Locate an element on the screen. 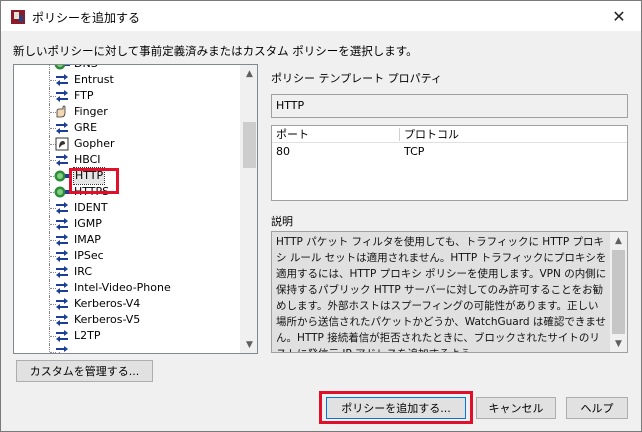 This screenshot has height=432, width=642. tree-item-label: L2TP is located at coordinates (87, 335).